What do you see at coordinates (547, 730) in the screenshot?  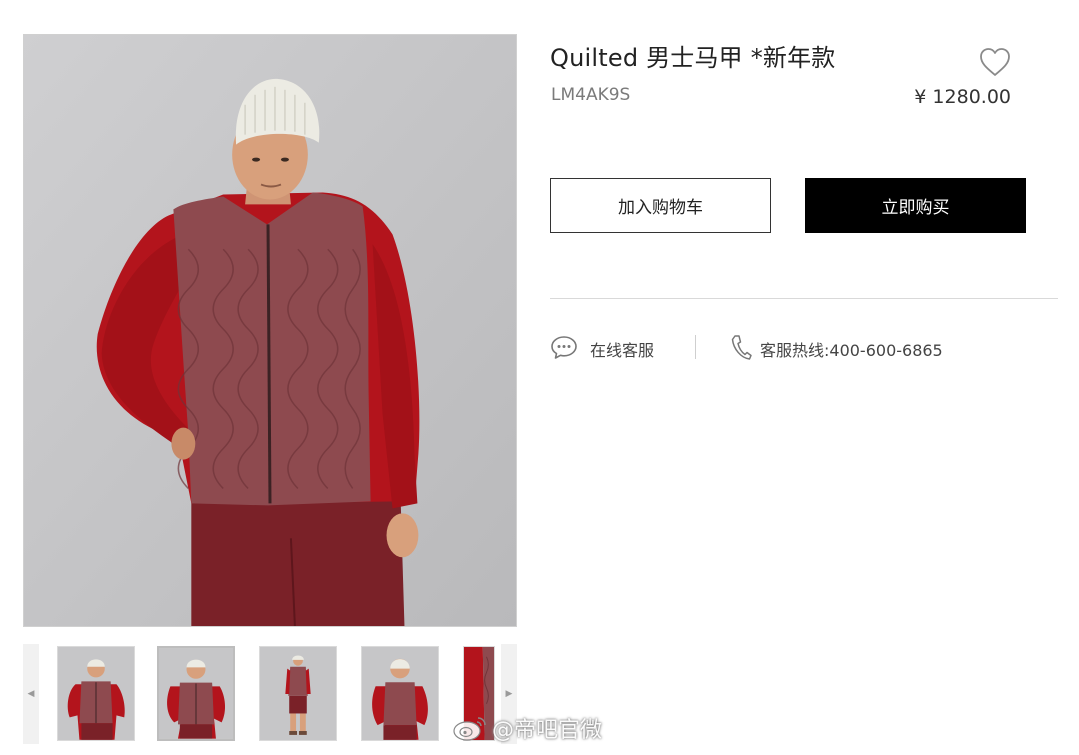 I see `watermark-text: @帝吧官微` at bounding box center [547, 730].